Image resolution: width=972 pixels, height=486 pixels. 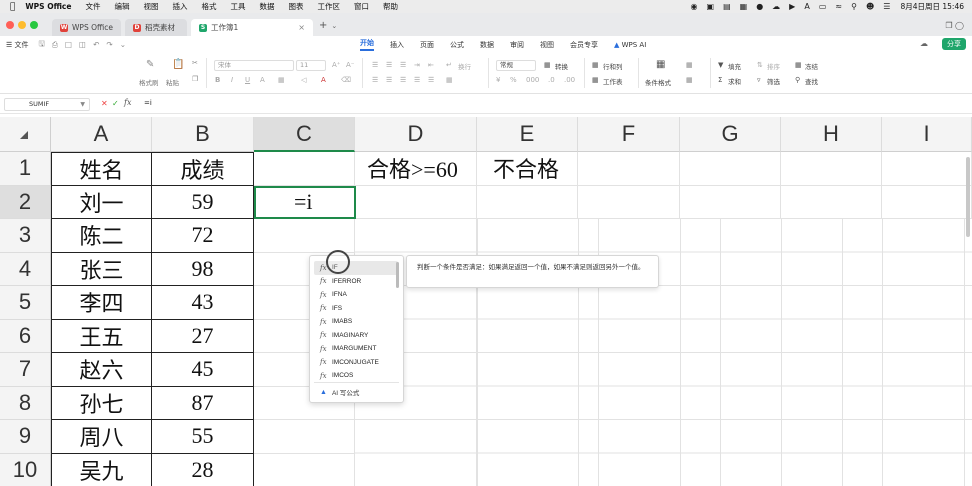 I want to click on row-header-1: 1, so click(x=25, y=169).